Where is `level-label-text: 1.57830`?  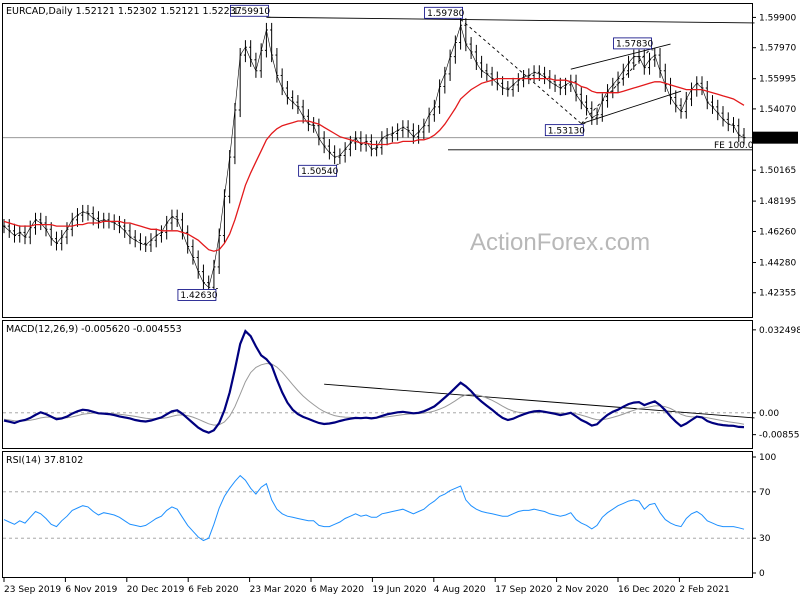 level-label-text: 1.57830 is located at coordinates (634, 45).